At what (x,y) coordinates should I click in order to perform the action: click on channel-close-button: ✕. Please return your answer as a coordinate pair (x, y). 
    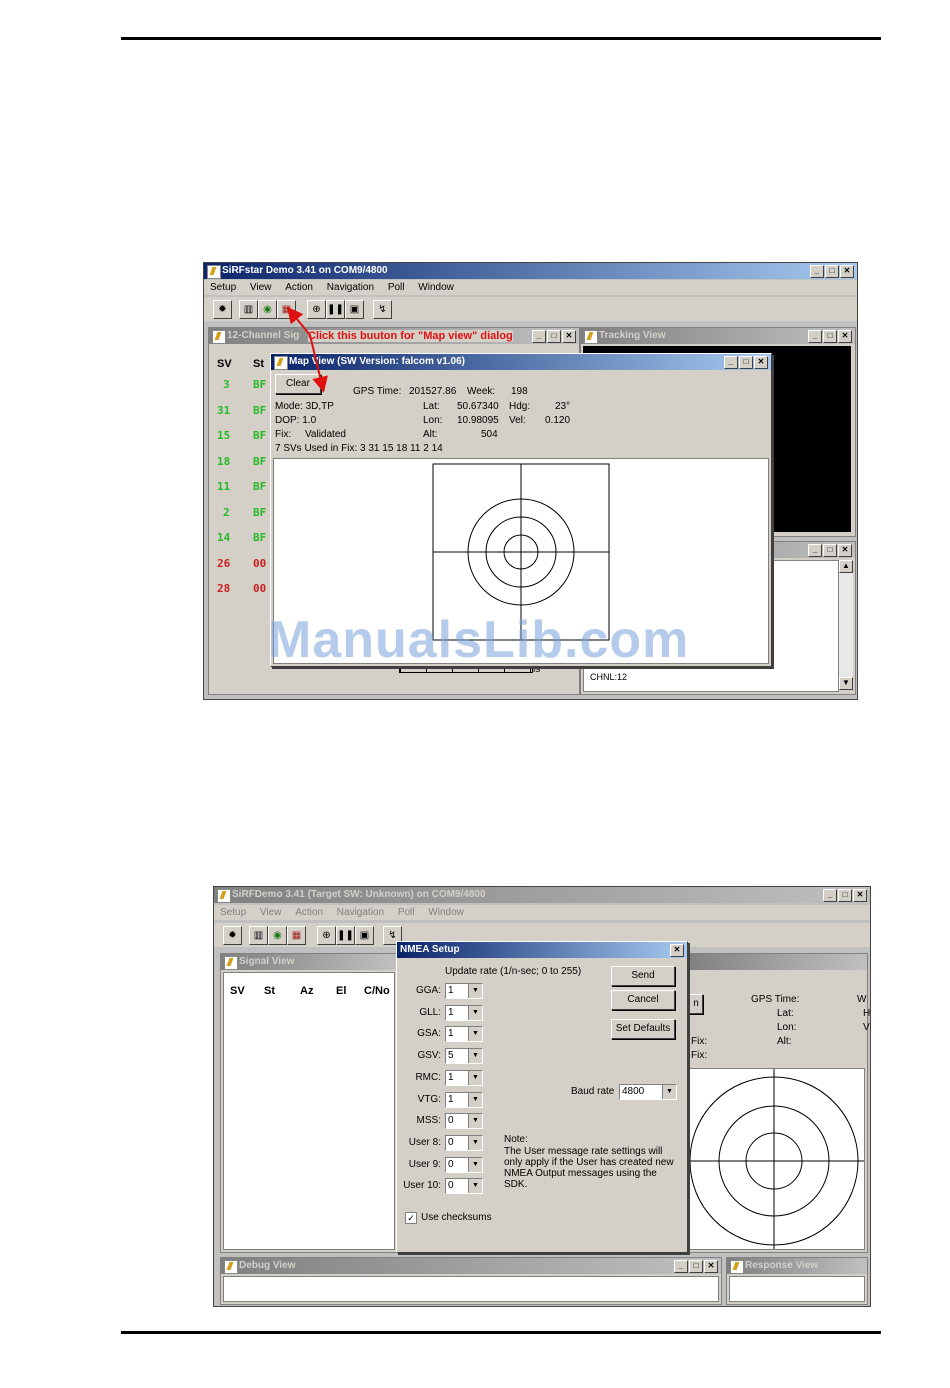
    Looking at the image, I should click on (569, 336).